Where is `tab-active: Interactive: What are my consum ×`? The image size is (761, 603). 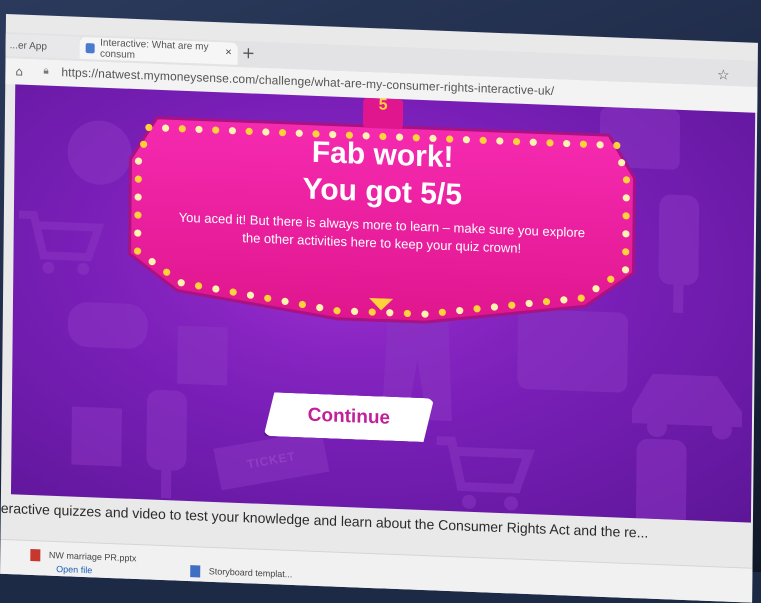 tab-active: Interactive: What are my consum × is located at coordinates (158, 50).